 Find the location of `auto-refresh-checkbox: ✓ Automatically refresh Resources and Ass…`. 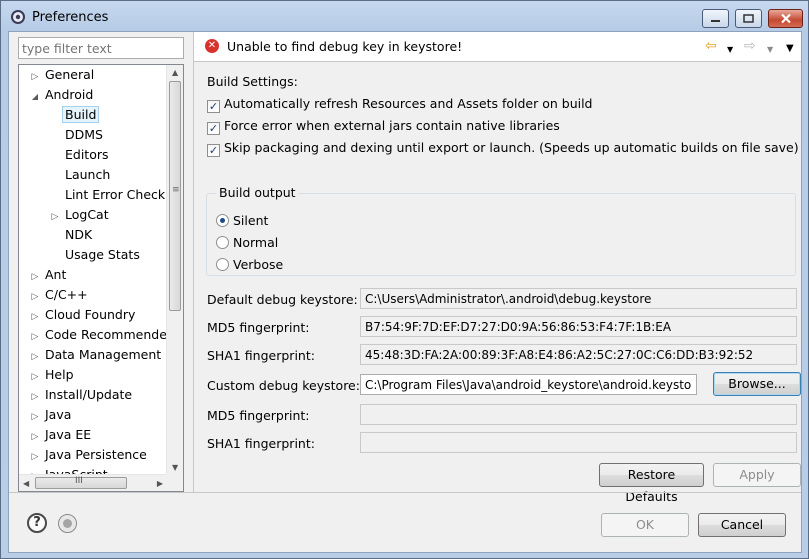

auto-refresh-checkbox: ✓ Automatically refresh Resources and Ass… is located at coordinates (400, 105).